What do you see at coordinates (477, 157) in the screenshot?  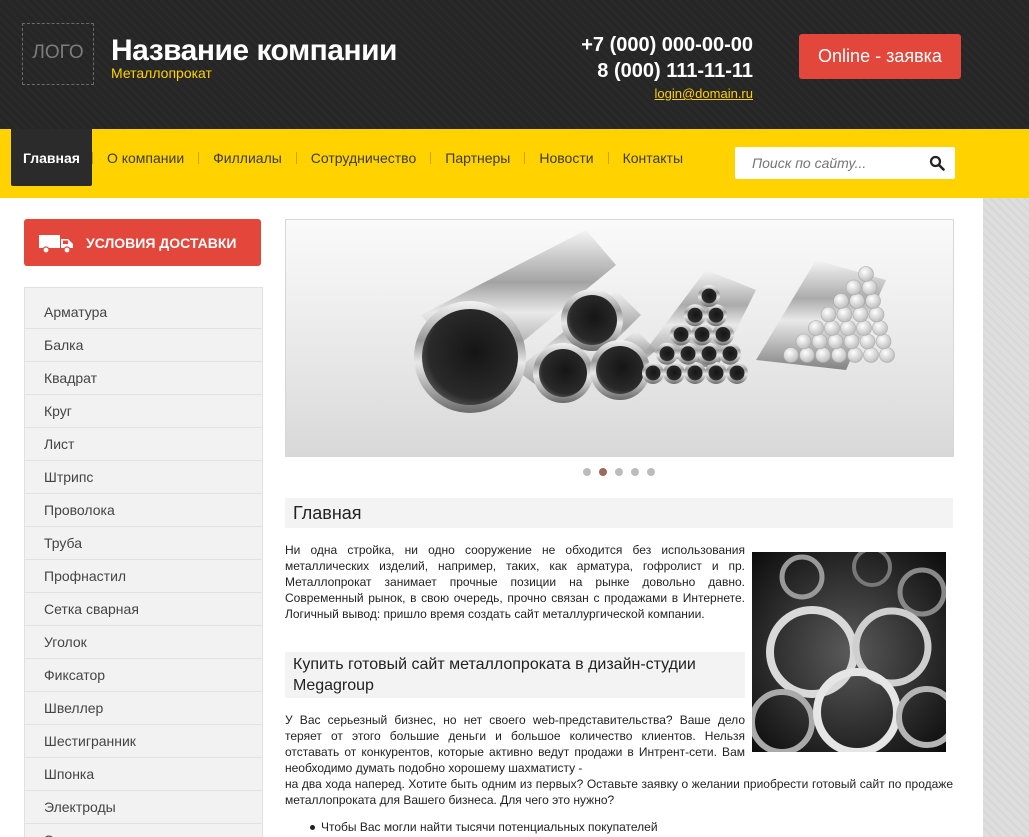 I see `nav-item-partners: Партнеры` at bounding box center [477, 157].